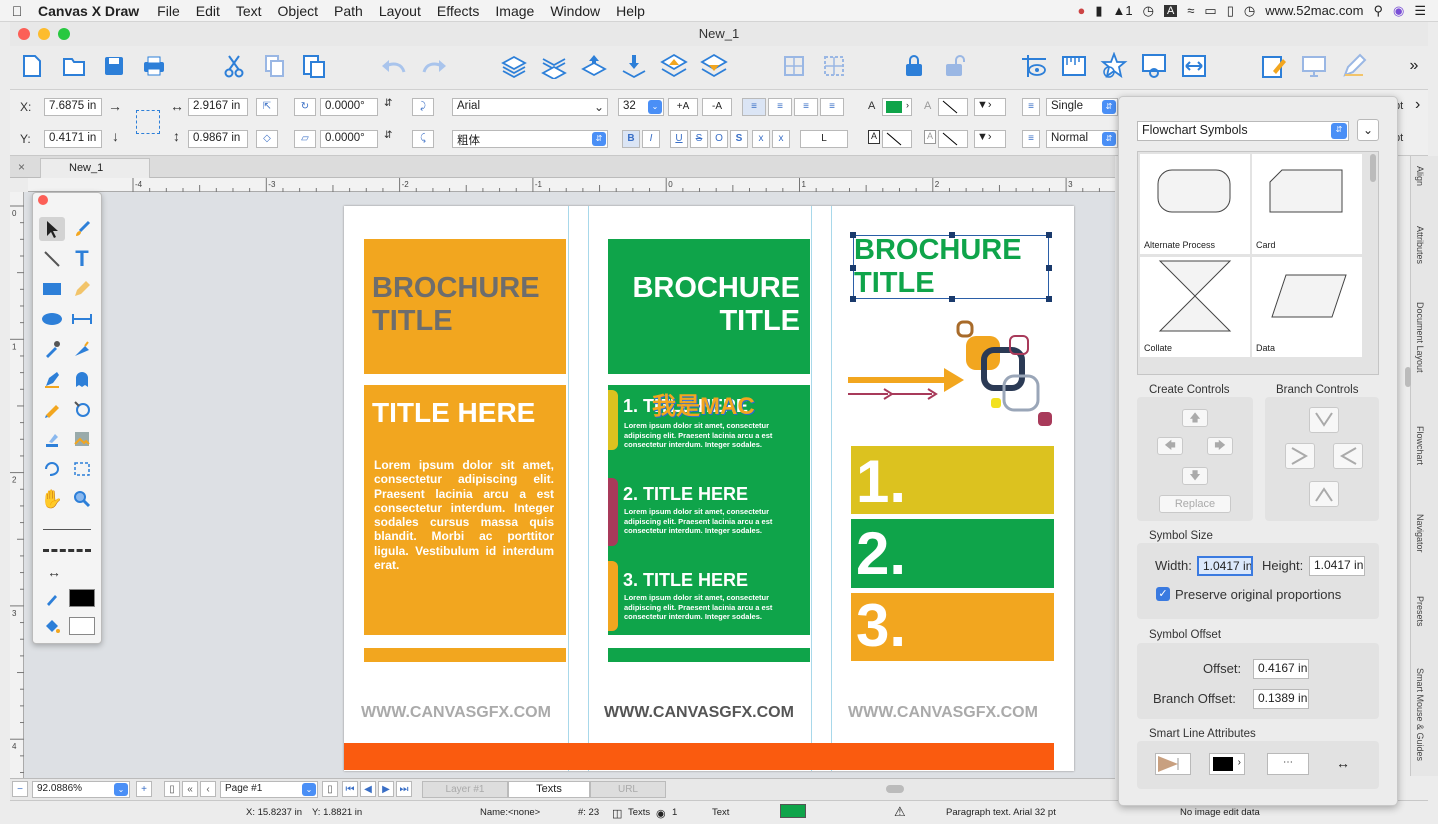  I want to click on branch-left-button, so click(1300, 456).